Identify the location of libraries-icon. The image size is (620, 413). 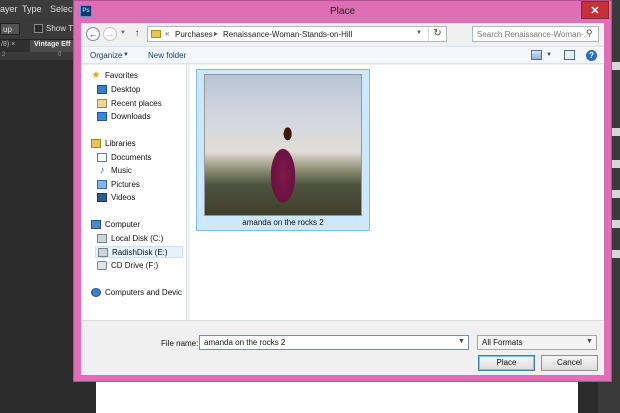
(96, 143).